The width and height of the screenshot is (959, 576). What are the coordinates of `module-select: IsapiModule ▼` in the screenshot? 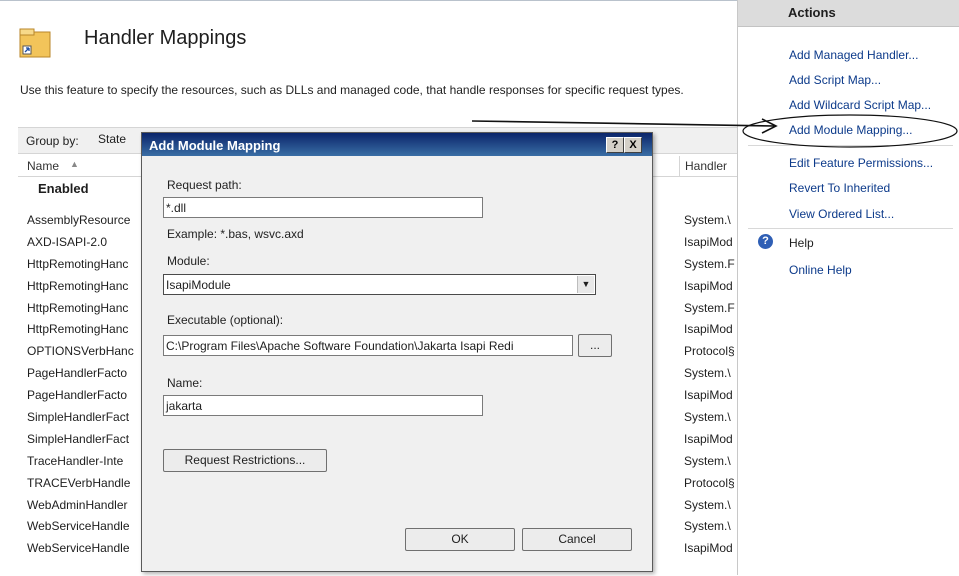 It's located at (379, 284).